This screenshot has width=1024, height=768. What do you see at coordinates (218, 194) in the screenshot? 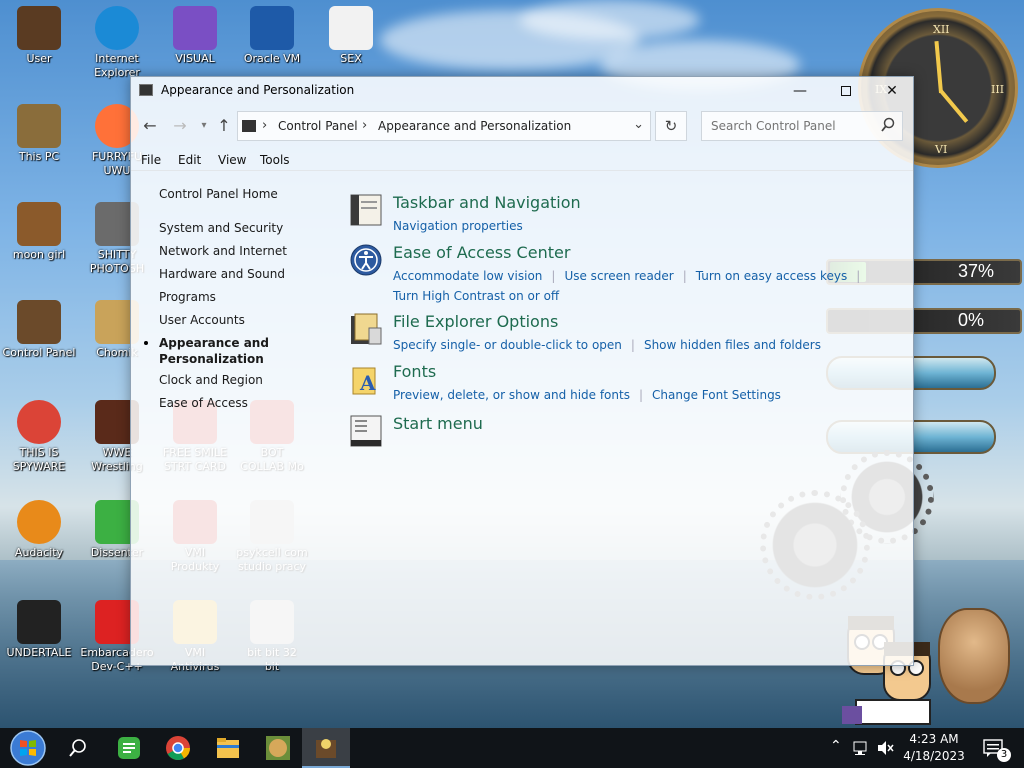
I see `nav-control-panel-home: Control Panel Home` at bounding box center [218, 194].